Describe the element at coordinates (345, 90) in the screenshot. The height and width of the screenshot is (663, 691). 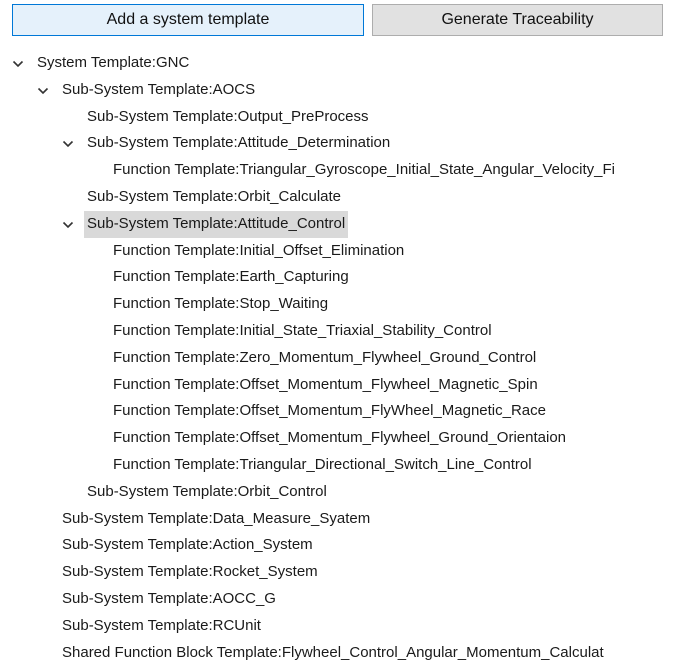
I see `tree-node: Sub-System Template:AOCS` at that location.